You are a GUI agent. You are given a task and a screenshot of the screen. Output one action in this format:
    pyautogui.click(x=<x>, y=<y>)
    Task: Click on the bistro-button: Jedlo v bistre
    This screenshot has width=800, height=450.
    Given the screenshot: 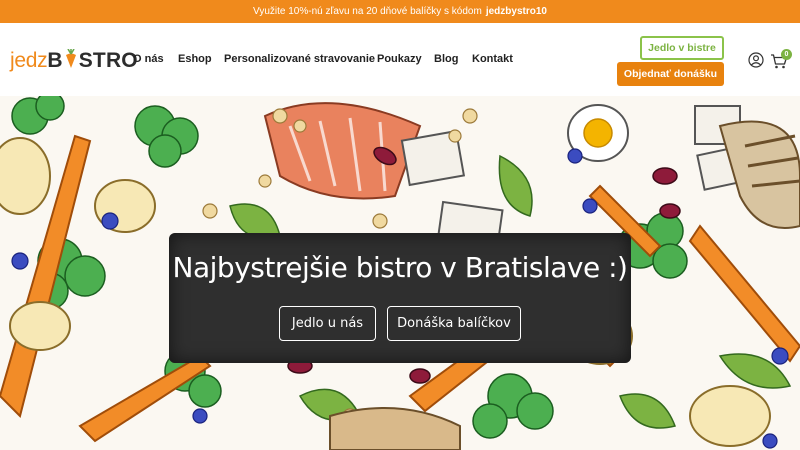 What is the action you would take?
    pyautogui.click(x=682, y=48)
    